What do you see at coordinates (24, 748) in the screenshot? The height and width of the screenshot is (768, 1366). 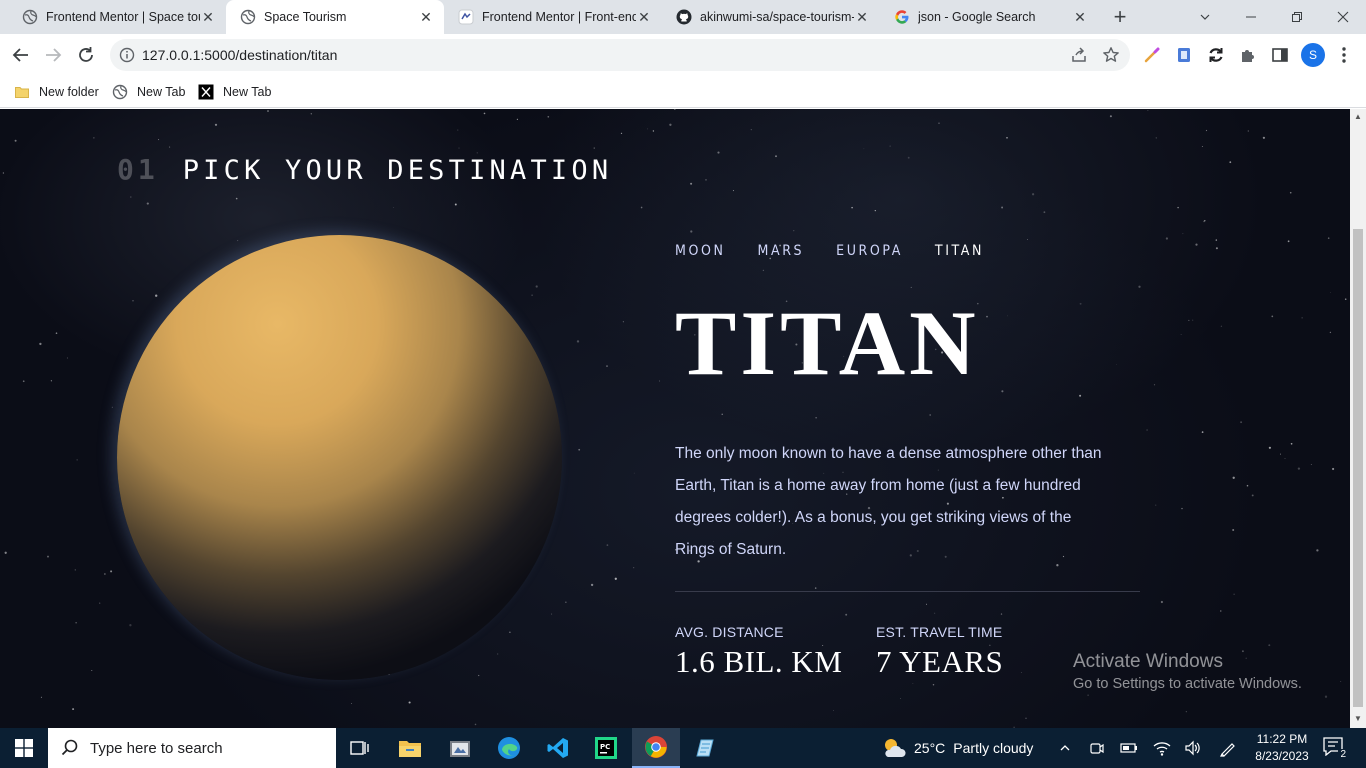 I see `windows-start-icon` at bounding box center [24, 748].